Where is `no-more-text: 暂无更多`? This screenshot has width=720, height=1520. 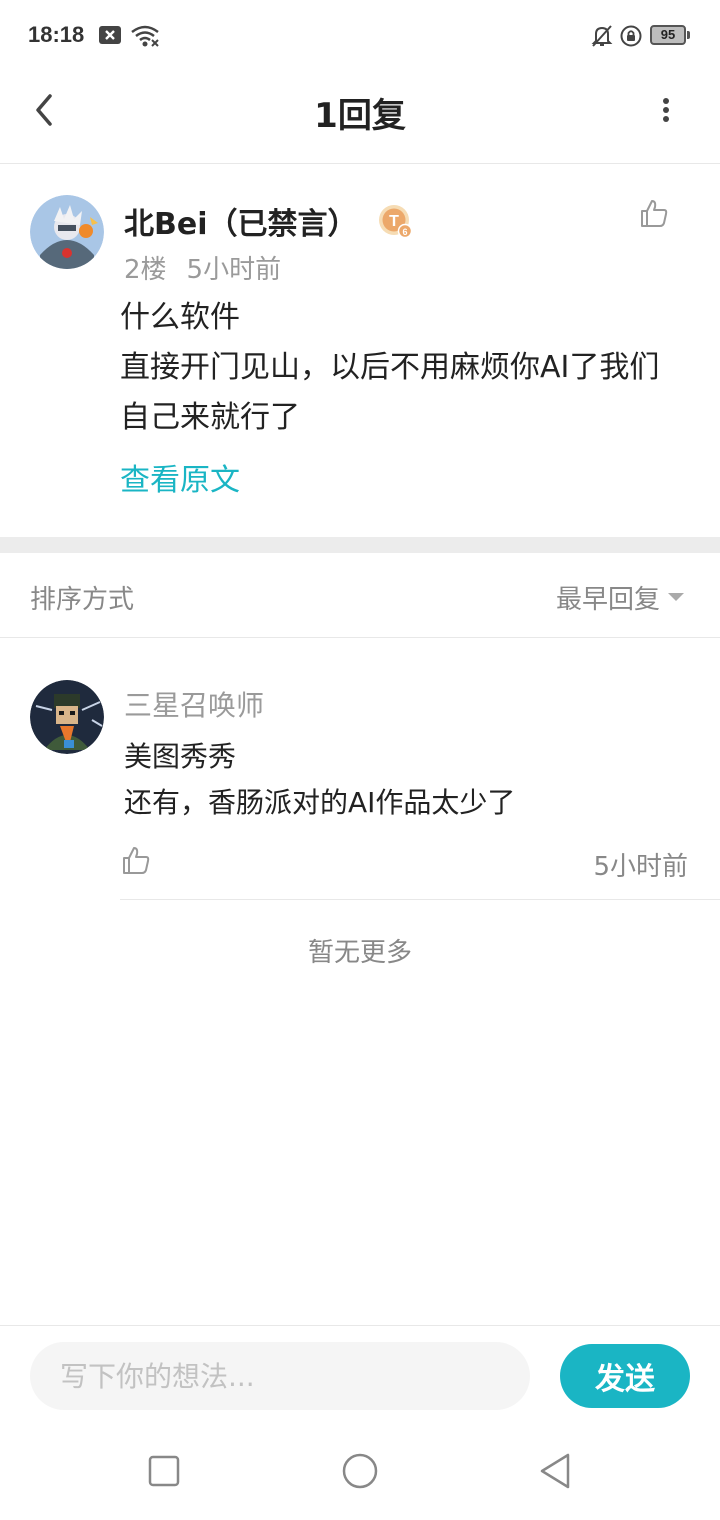
no-more-text: 暂无更多 is located at coordinates (359, 953).